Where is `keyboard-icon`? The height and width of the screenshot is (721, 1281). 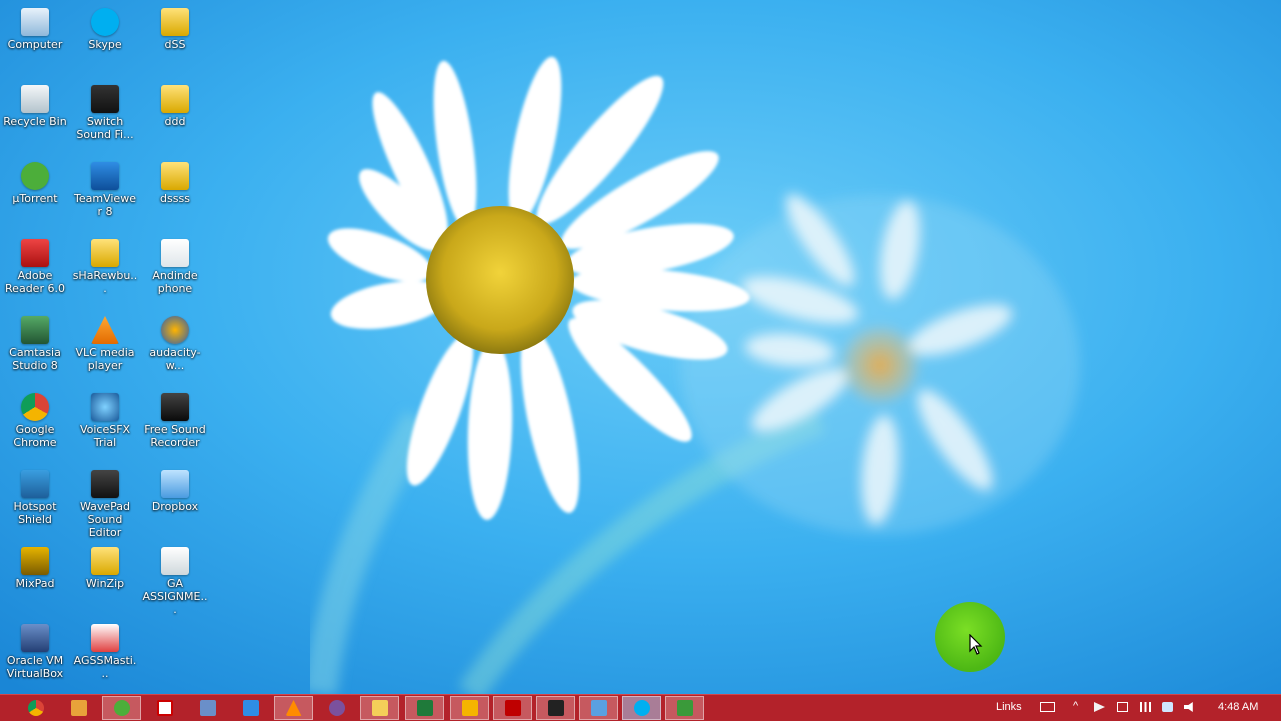
keyboard-icon is located at coordinates (1047, 707).